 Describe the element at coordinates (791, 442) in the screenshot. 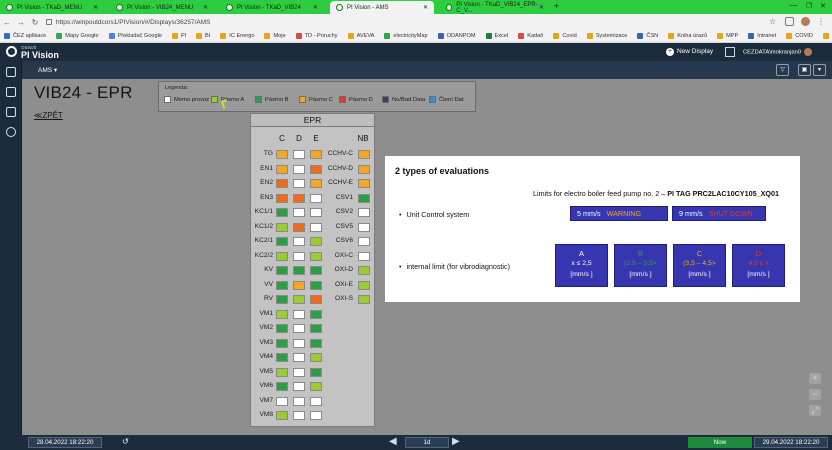

I see `end-time-field: 29.04.2022 18:22:20` at that location.